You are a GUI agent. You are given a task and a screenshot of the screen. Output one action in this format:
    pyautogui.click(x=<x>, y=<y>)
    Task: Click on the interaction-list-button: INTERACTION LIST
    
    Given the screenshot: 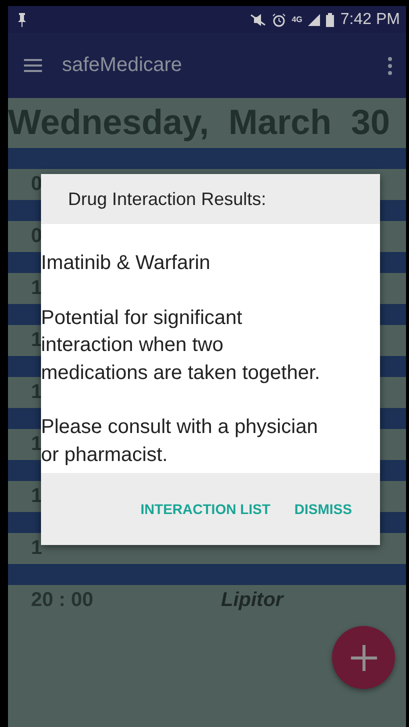 What is the action you would take?
    pyautogui.click(x=205, y=509)
    